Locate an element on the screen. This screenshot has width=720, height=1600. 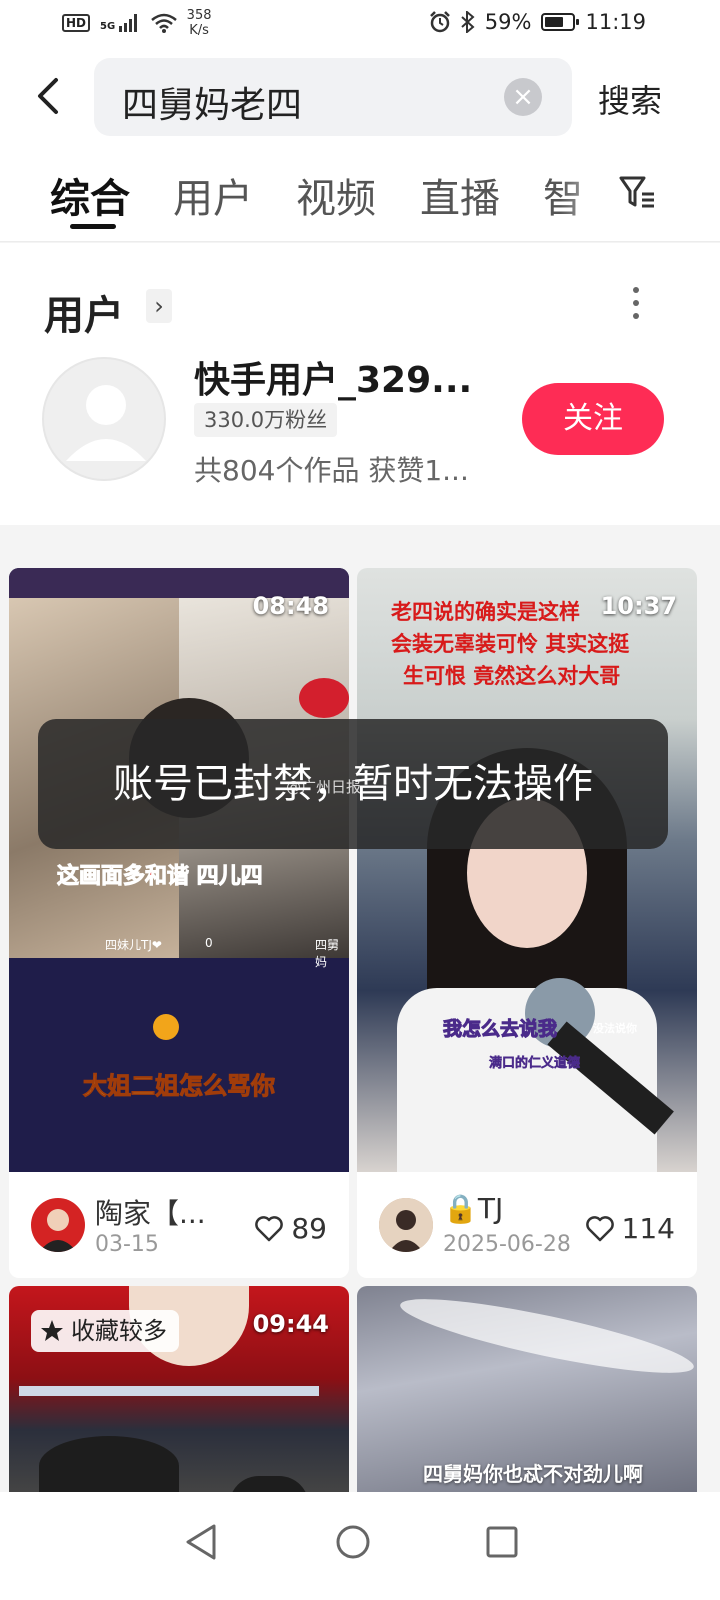
back-icon is located at coordinates (202, 1542).